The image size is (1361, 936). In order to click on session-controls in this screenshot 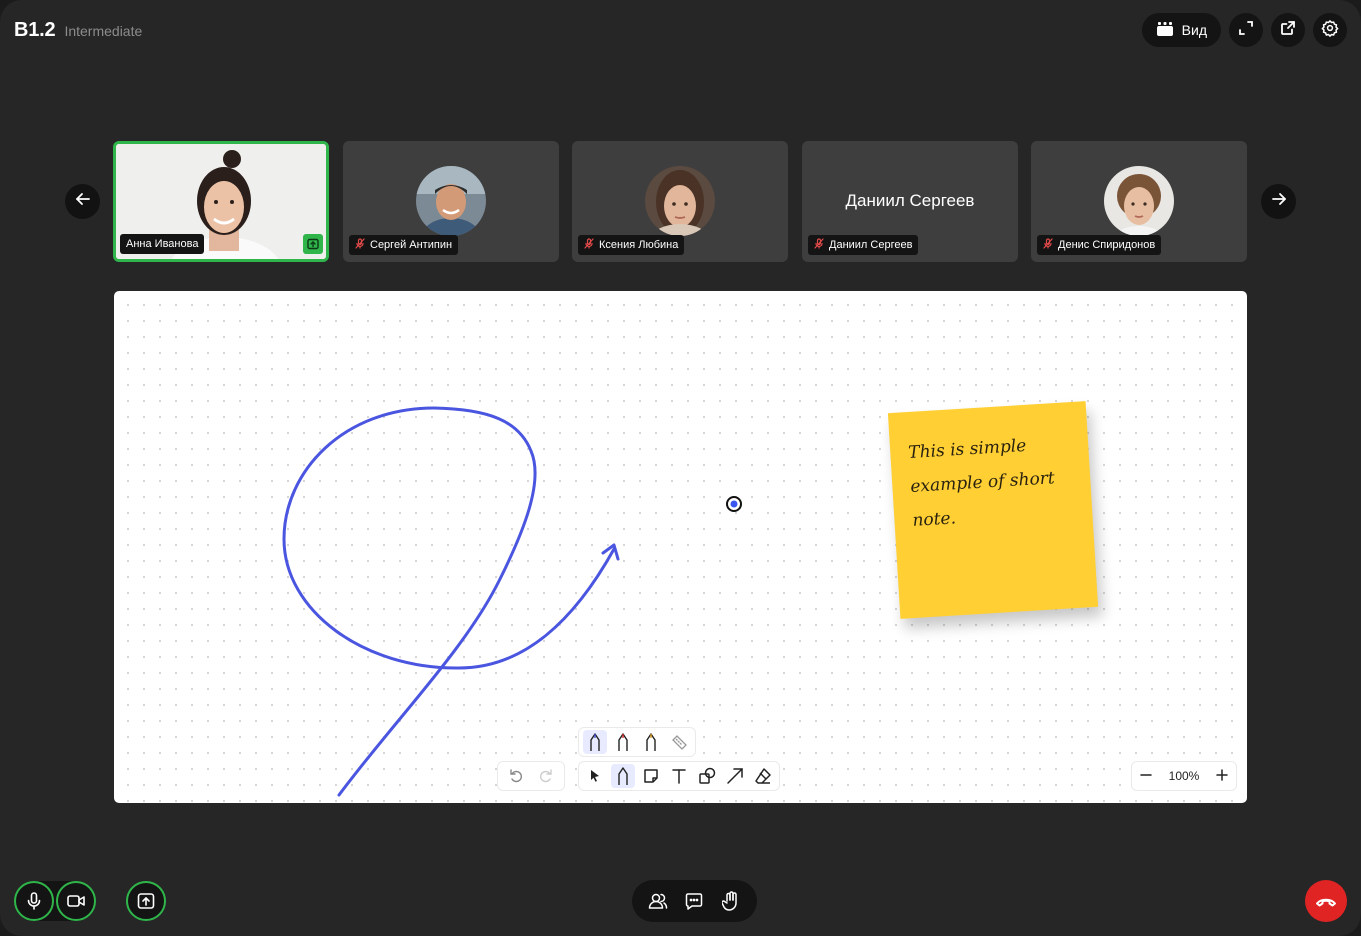, I will do `click(694, 901)`.